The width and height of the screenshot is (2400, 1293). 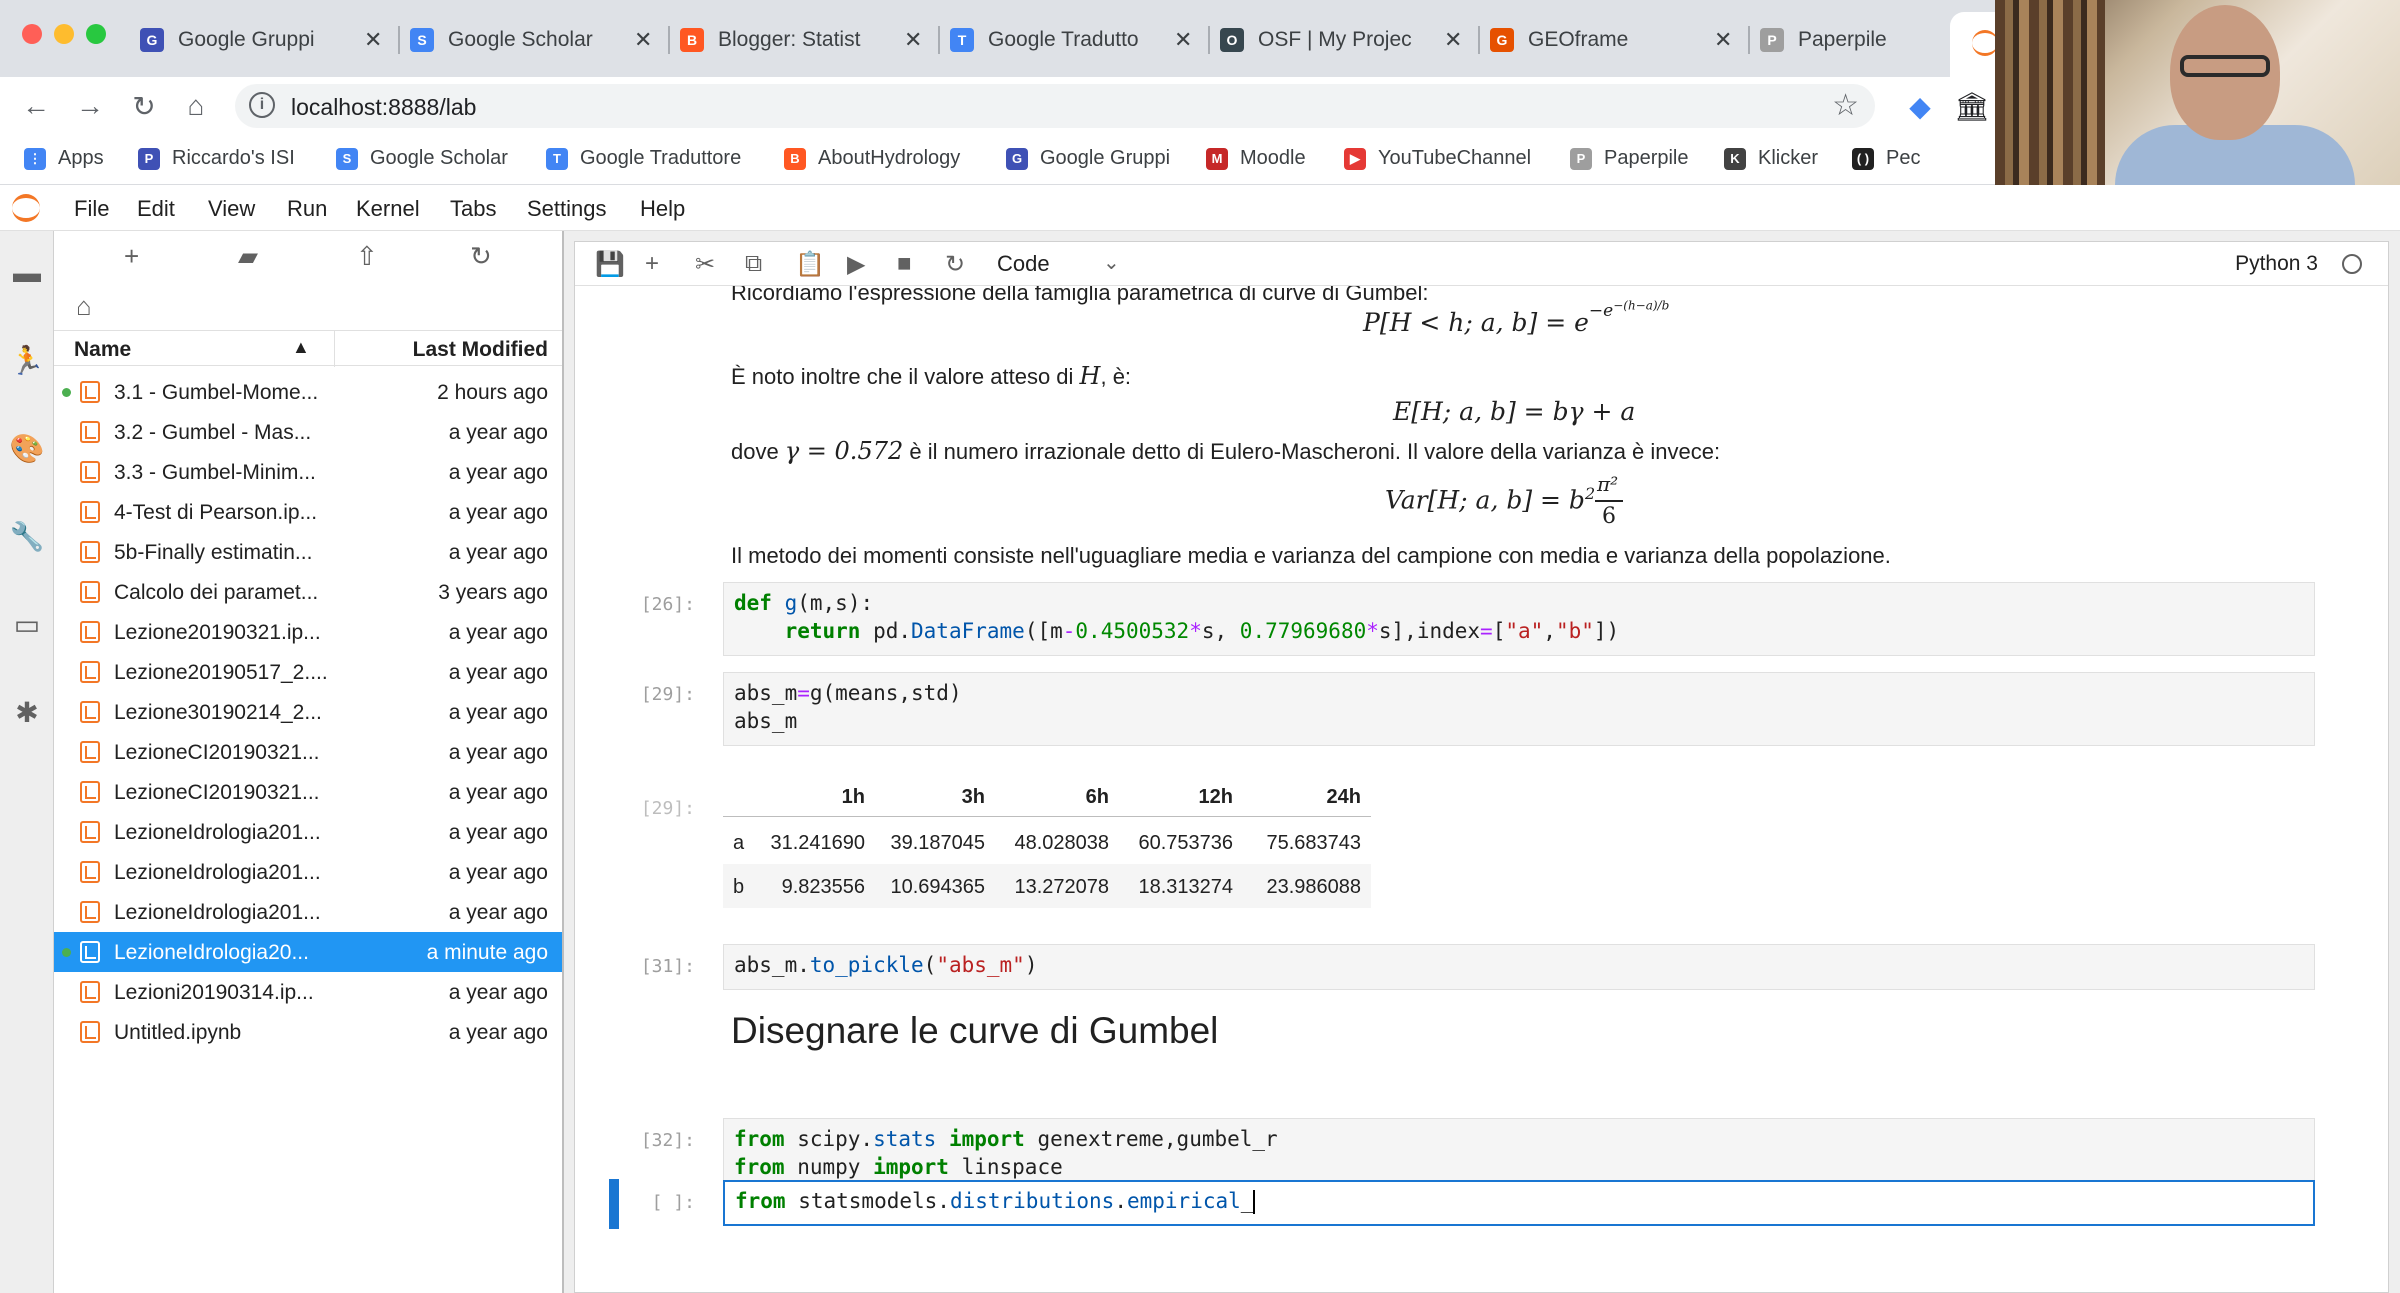 What do you see at coordinates (27, 712) in the screenshot?
I see `puzzle-icon: ✱` at bounding box center [27, 712].